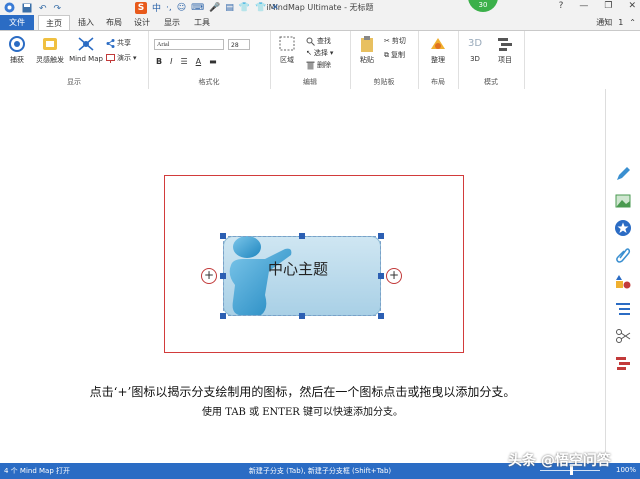 The image size is (640, 479). Describe the element at coordinates (244, 8) in the screenshot. I see `ime-skin-icon: 👕` at that location.